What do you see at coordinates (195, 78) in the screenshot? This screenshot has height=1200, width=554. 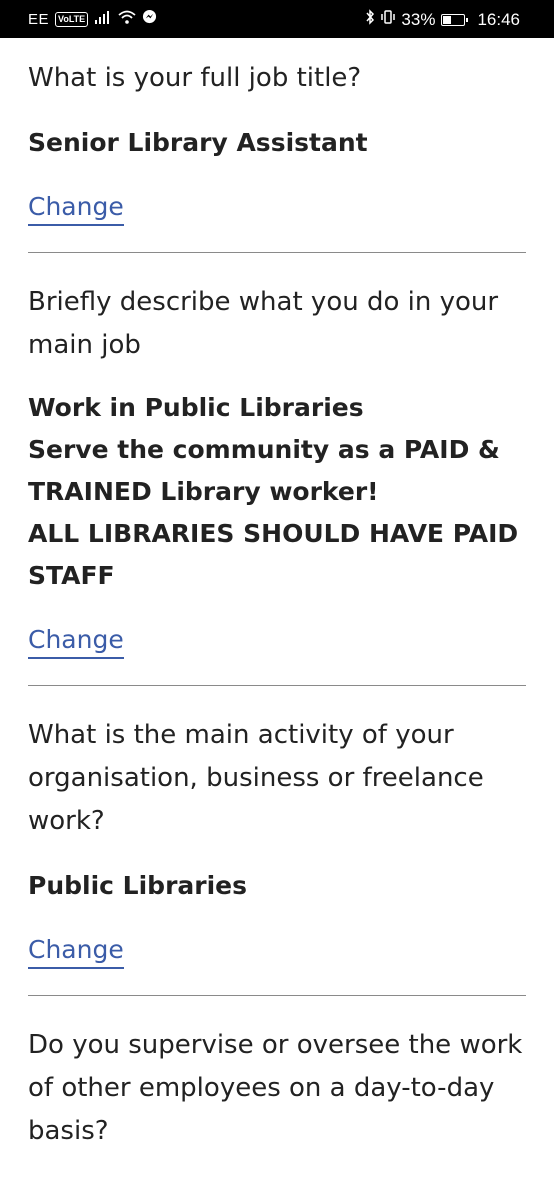 I see `question-job-title: What is your full job title?` at bounding box center [195, 78].